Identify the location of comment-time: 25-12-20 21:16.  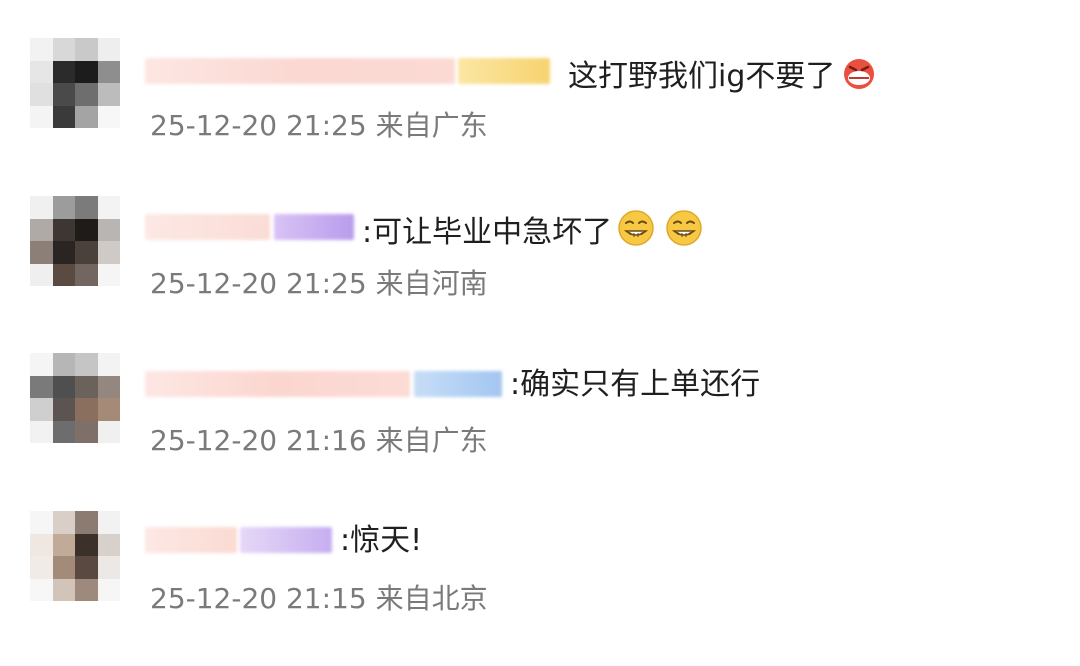
(258, 440).